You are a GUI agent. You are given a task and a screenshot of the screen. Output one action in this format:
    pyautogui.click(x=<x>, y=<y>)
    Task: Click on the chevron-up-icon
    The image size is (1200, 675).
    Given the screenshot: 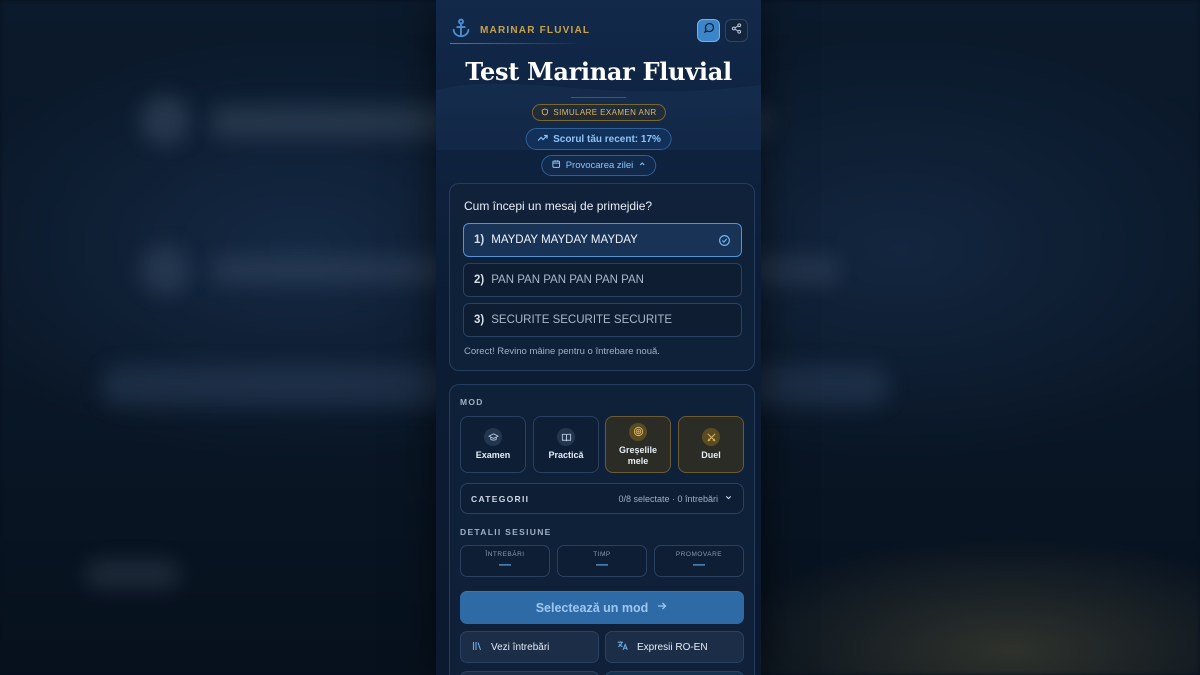 What is the action you would take?
    pyautogui.click(x=642, y=165)
    